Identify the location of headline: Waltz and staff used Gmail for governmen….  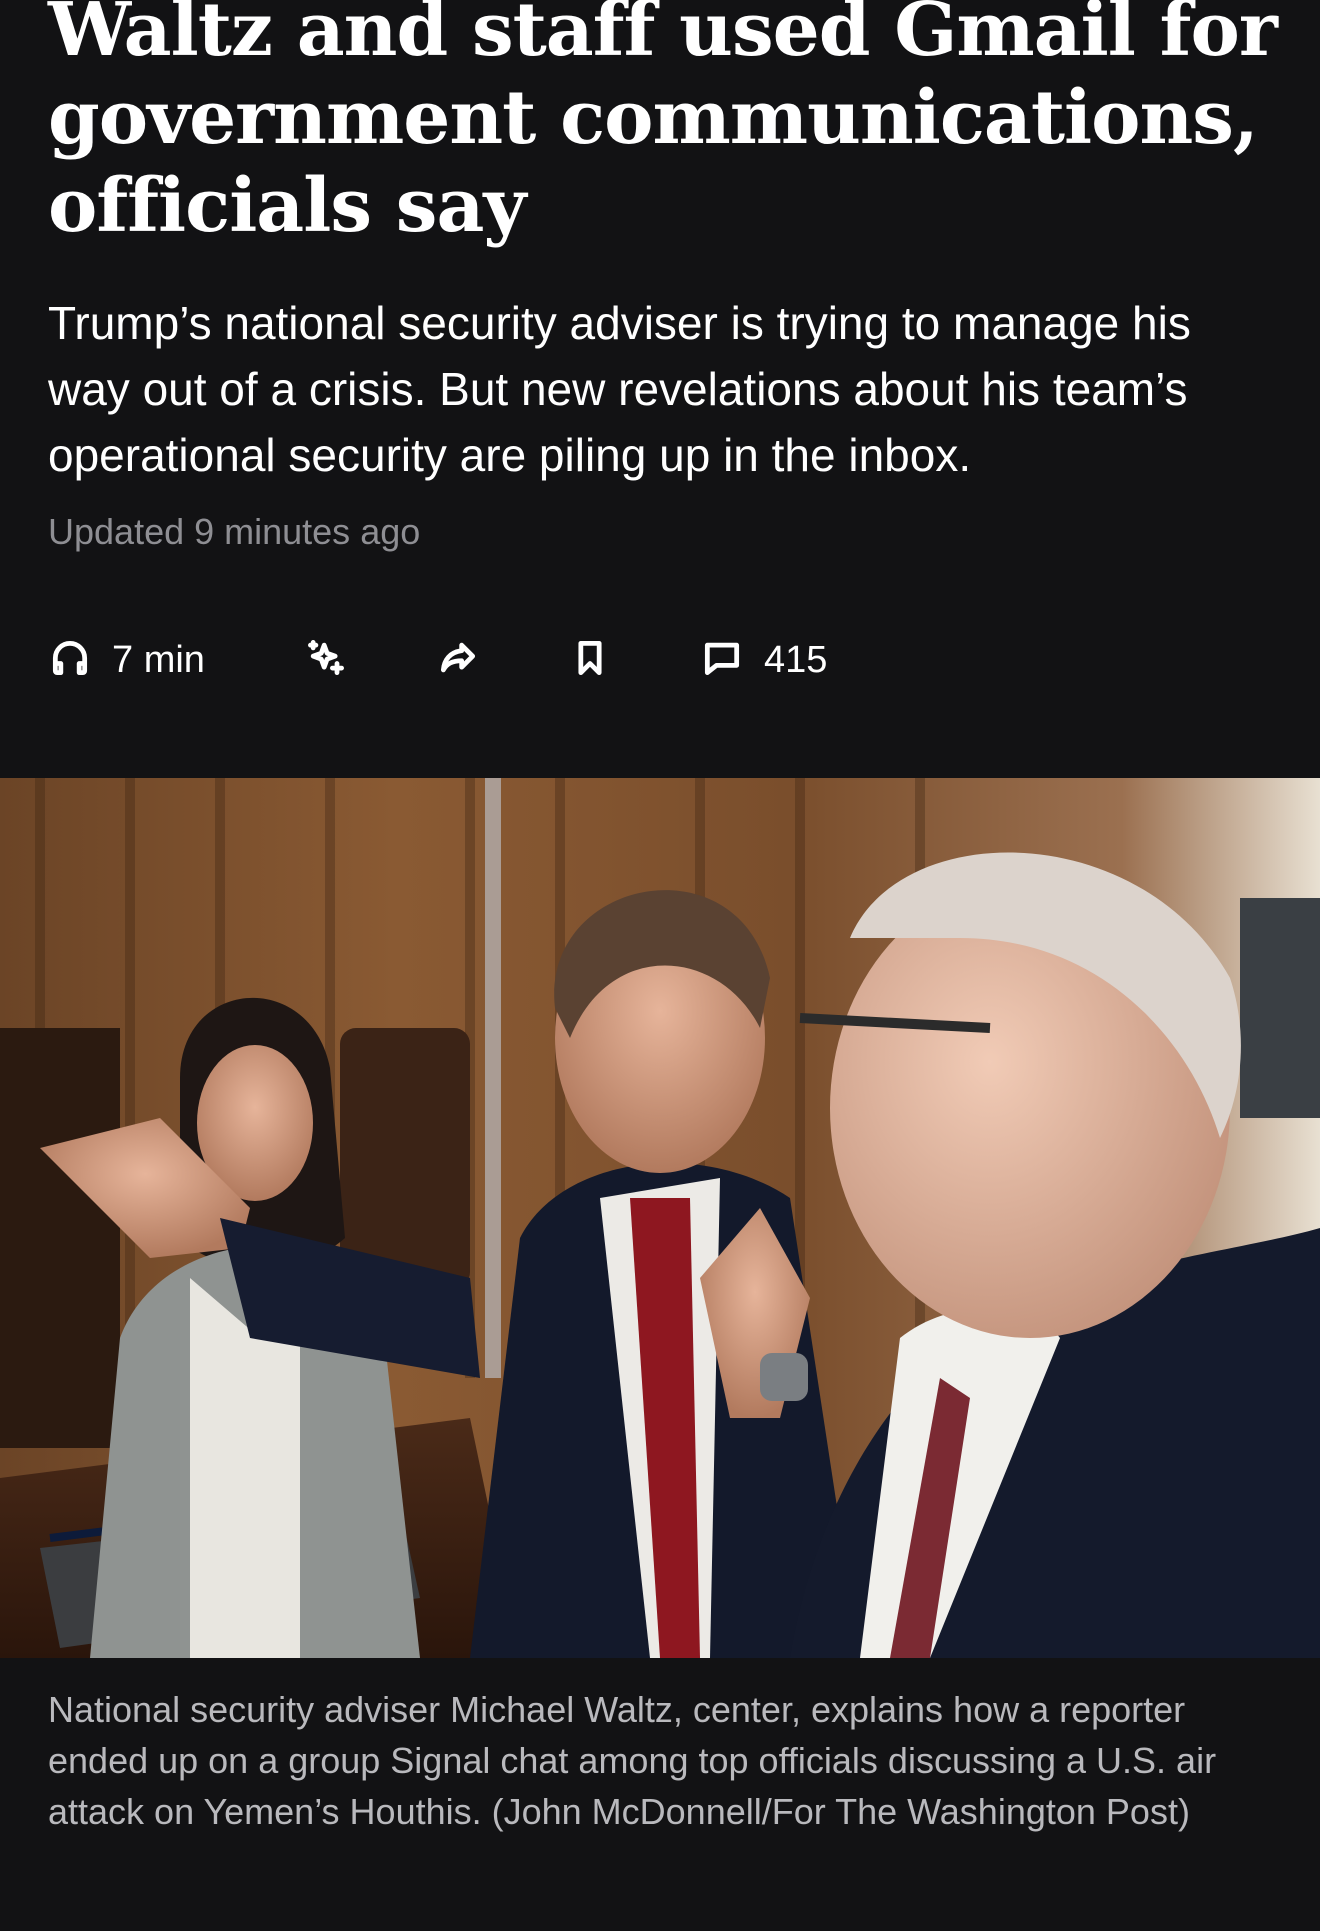
(663, 124).